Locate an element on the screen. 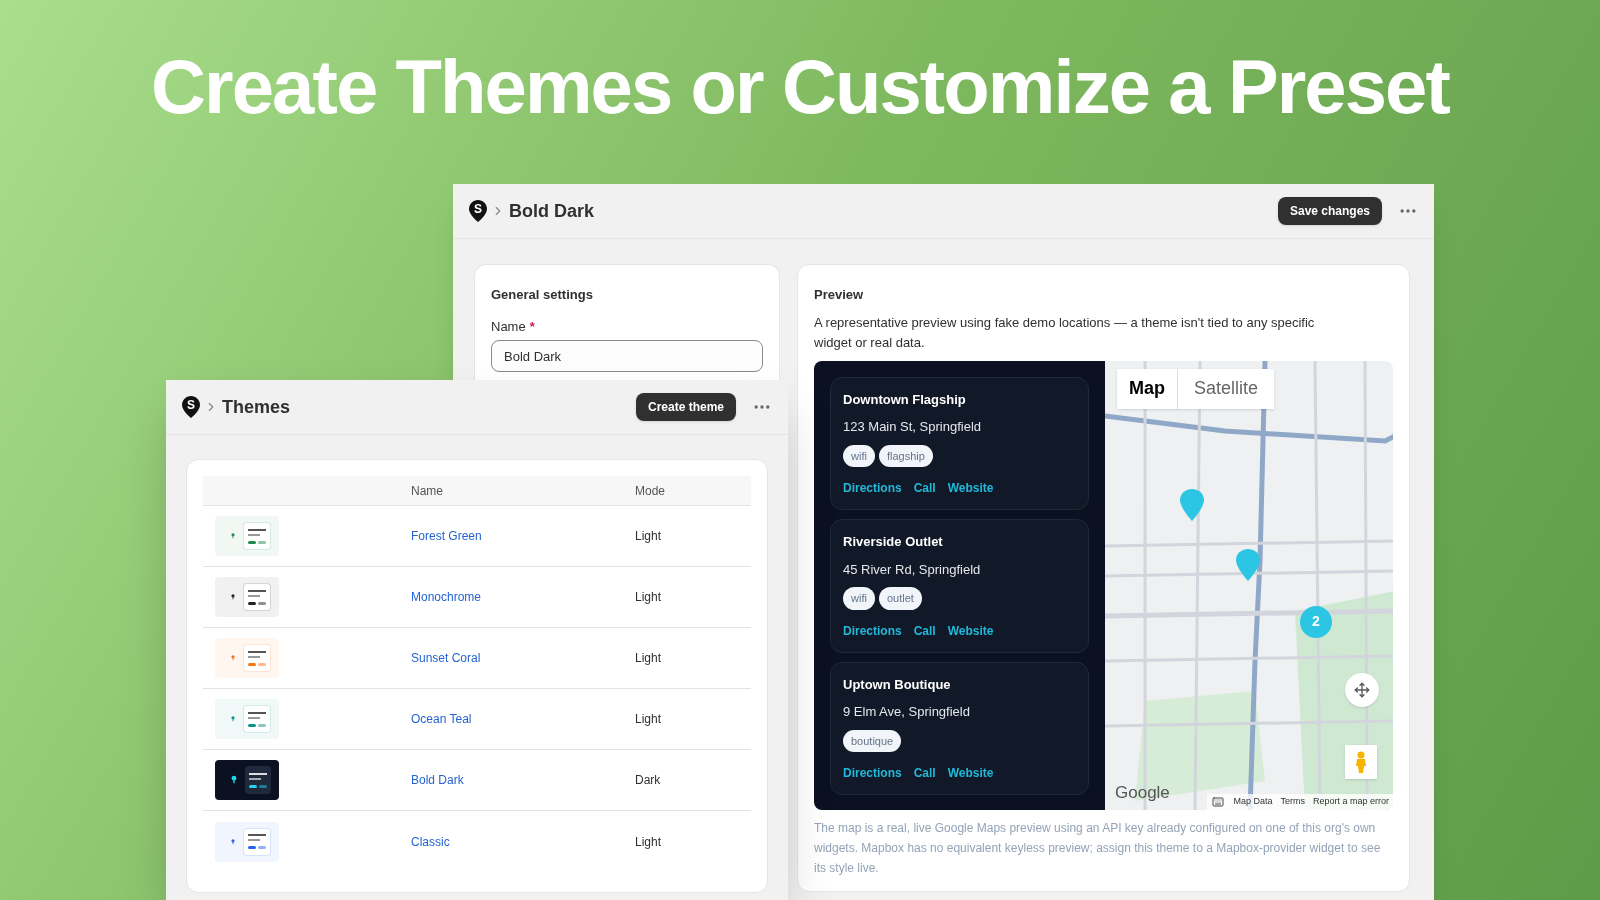 This screenshot has height=900, width=1600. theme-name-link: Classic is located at coordinates (523, 841).